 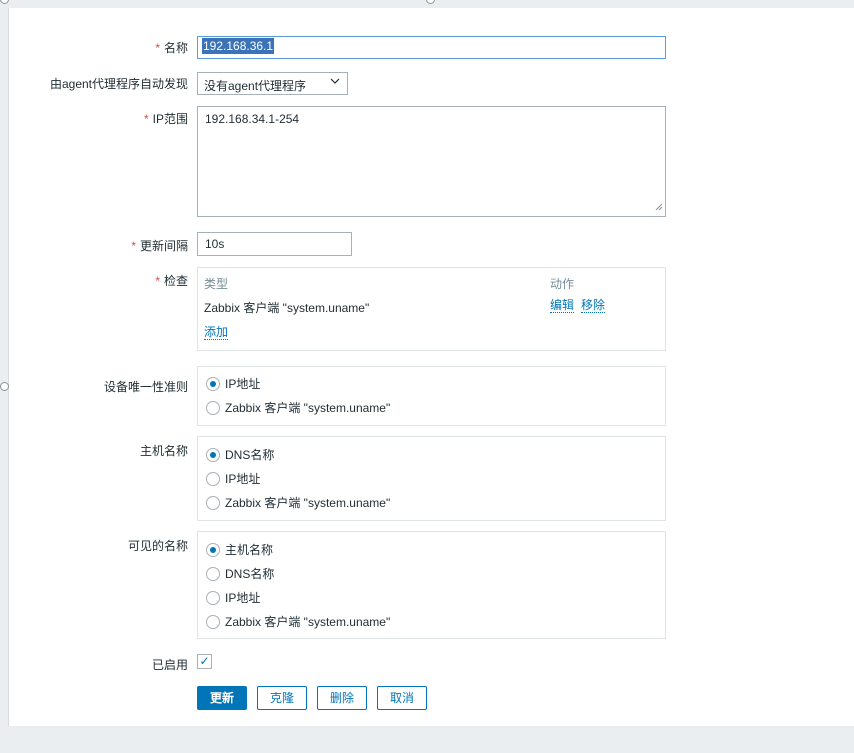 What do you see at coordinates (431, 396) in the screenshot?
I see `uniqueness-radio-group: IP地址 Zabbix 客户端 "system.uname"` at bounding box center [431, 396].